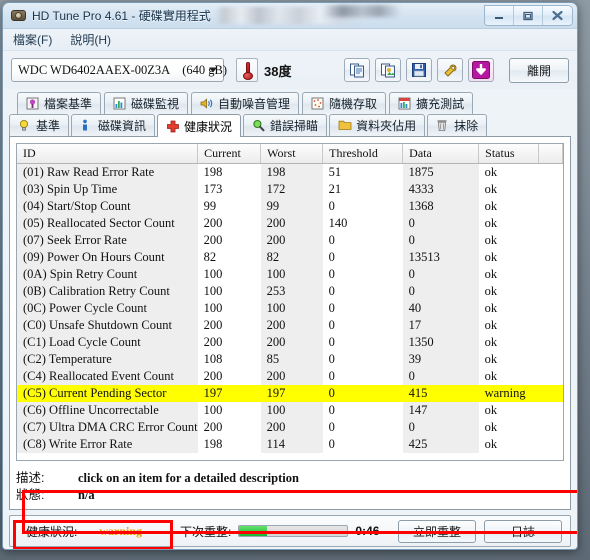 The image size is (590, 560). I want to click on drive-capacity-label: (640 gB), so click(204, 69).